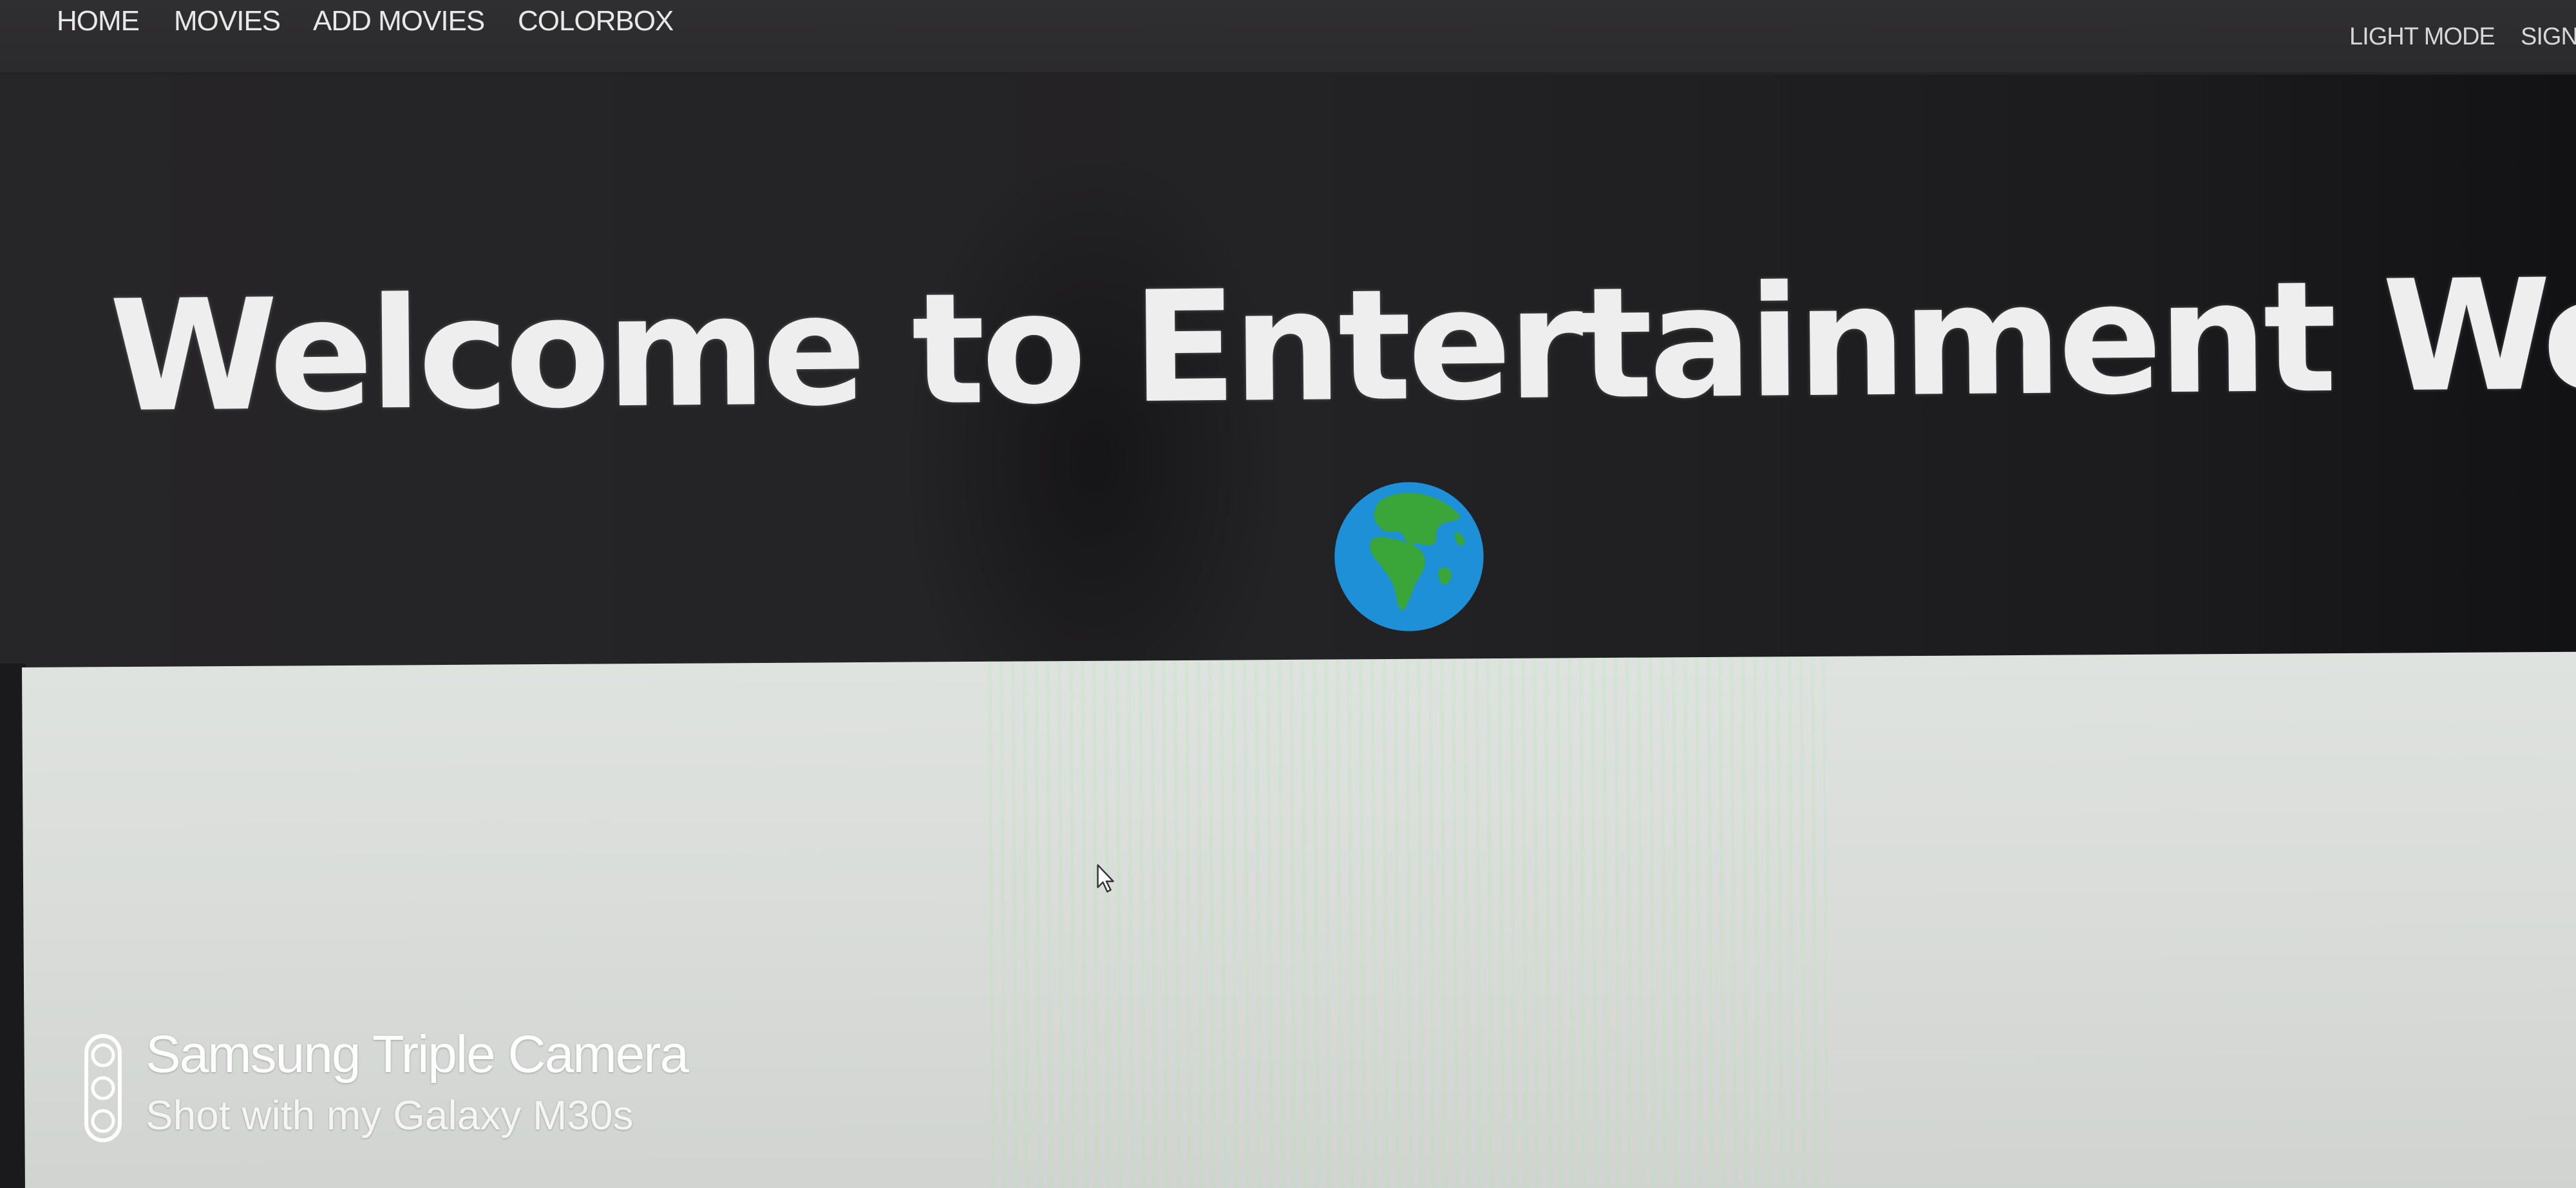  I want to click on nav-add-movies-link: ADD MOVIES, so click(399, 21).